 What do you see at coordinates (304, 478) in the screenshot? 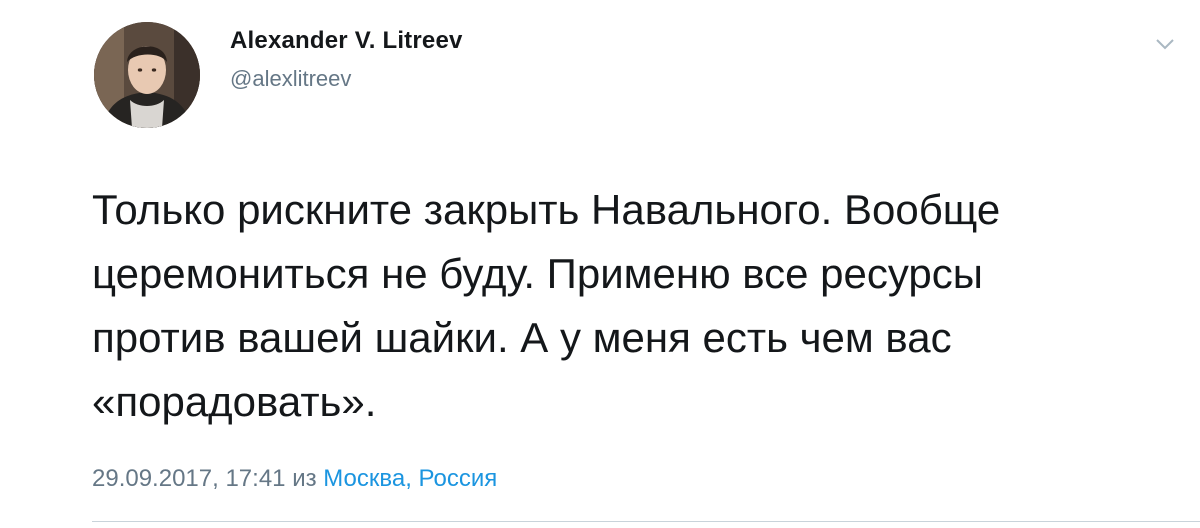
I see `from-word: из` at bounding box center [304, 478].